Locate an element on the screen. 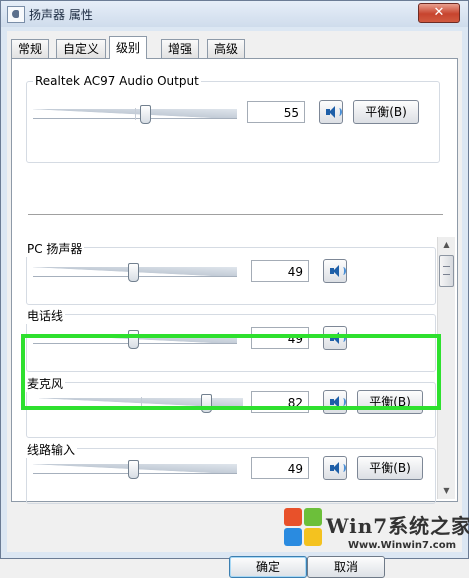  device-label: PC 扬声器 is located at coordinates (55, 248).